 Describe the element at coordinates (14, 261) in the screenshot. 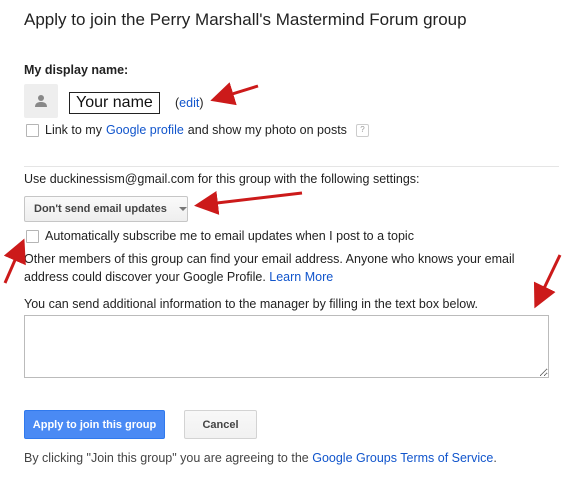

I see `arrow-to-auto-subscribe` at that location.